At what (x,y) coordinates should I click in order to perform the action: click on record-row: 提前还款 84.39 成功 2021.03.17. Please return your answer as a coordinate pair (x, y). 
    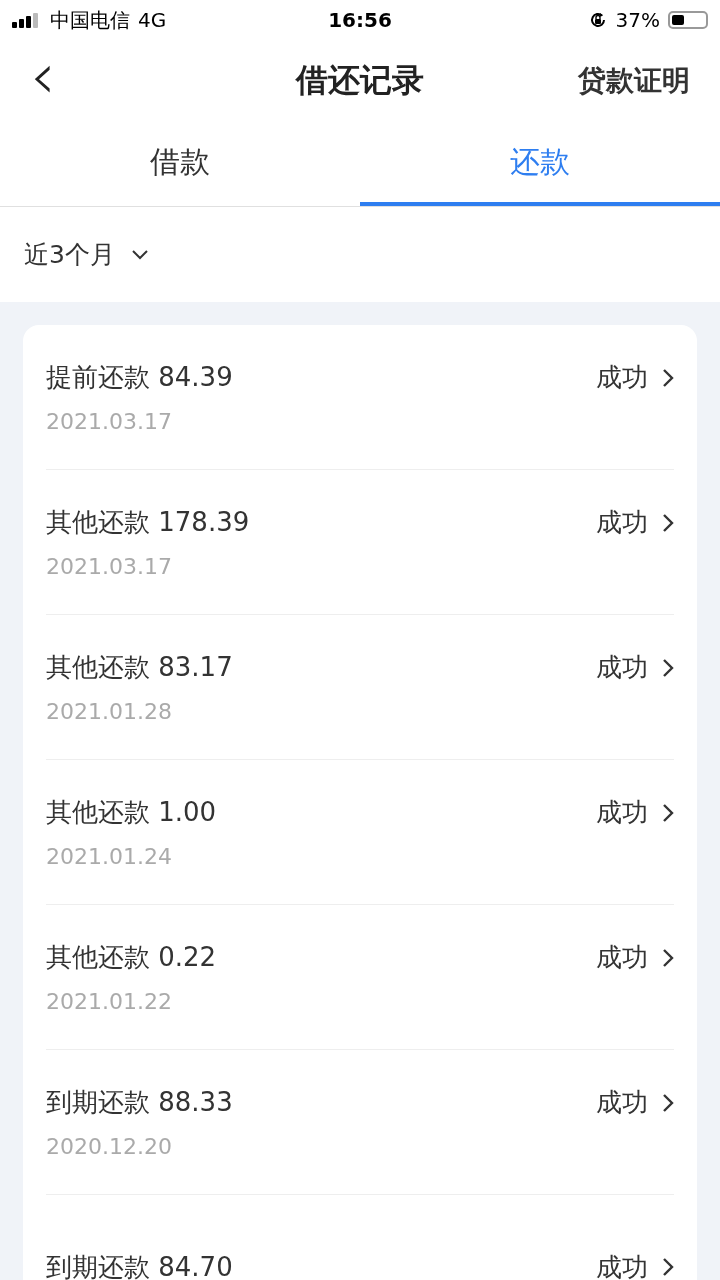
    Looking at the image, I should click on (360, 397).